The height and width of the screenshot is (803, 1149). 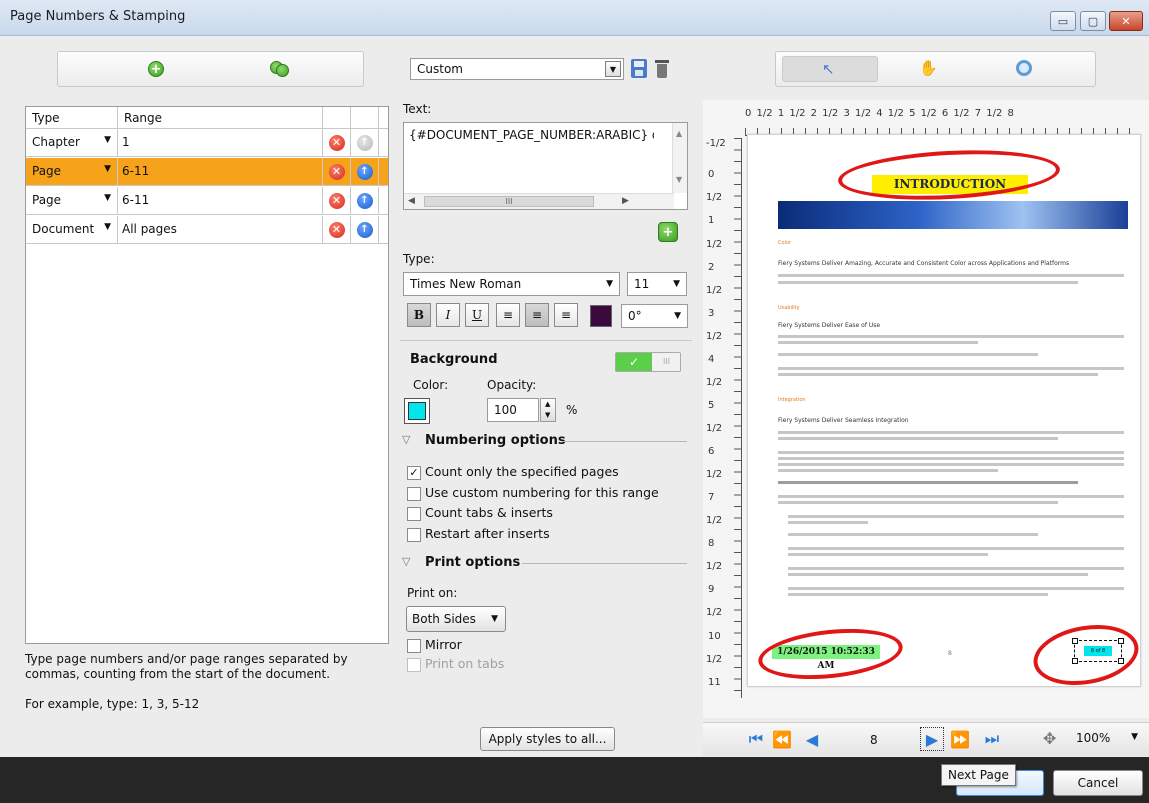 What do you see at coordinates (537, 315) in the screenshot?
I see `align-center-button: ≡` at bounding box center [537, 315].